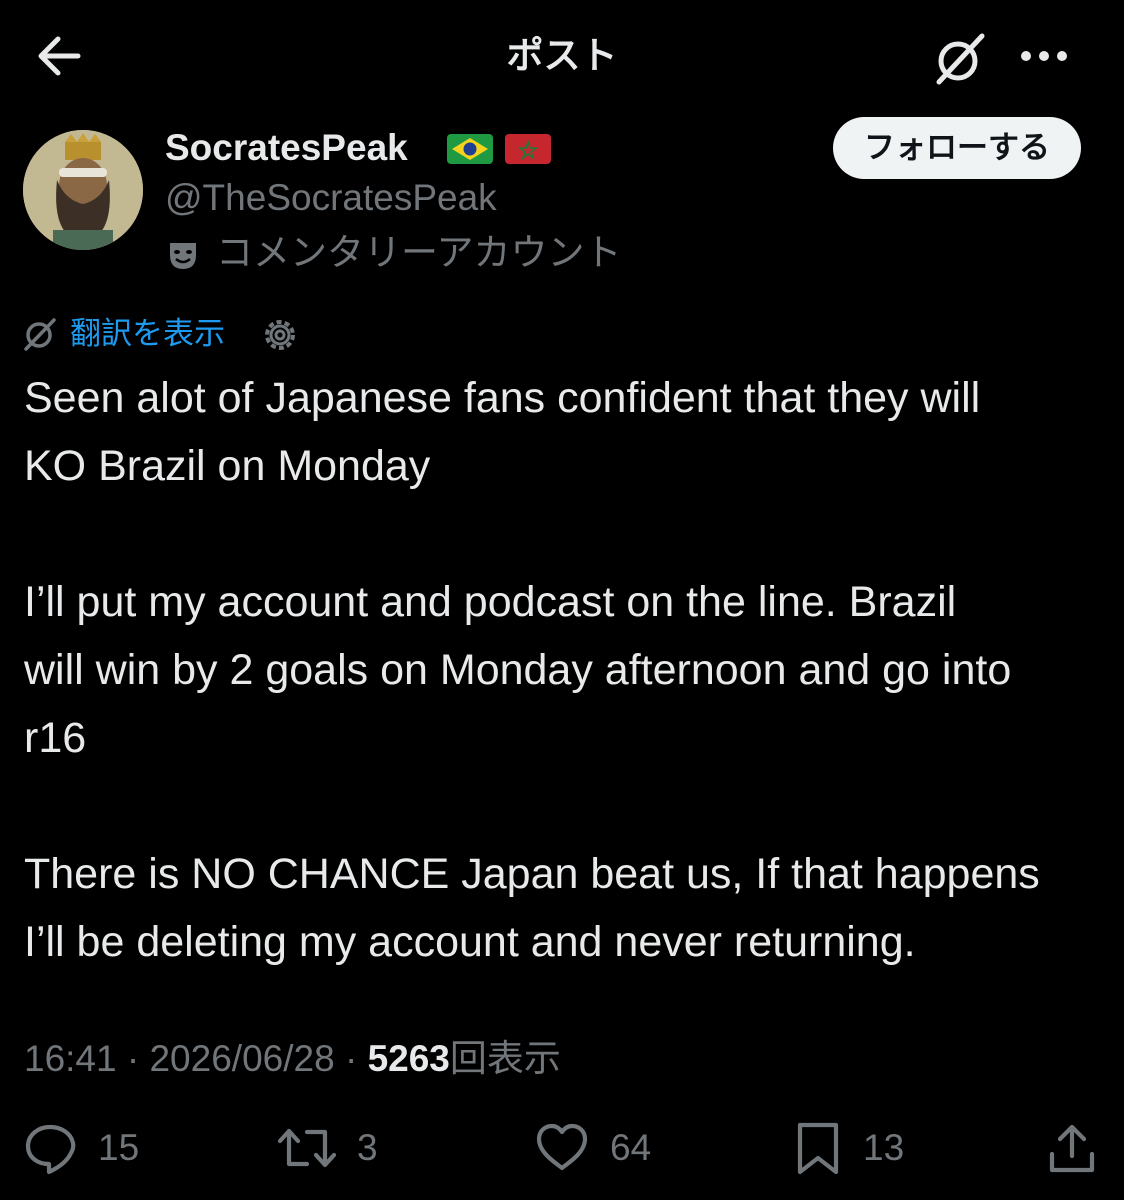 The height and width of the screenshot is (1200, 1124). Describe the element at coordinates (80, 1148) in the screenshot. I see `reply-button: 15` at that location.